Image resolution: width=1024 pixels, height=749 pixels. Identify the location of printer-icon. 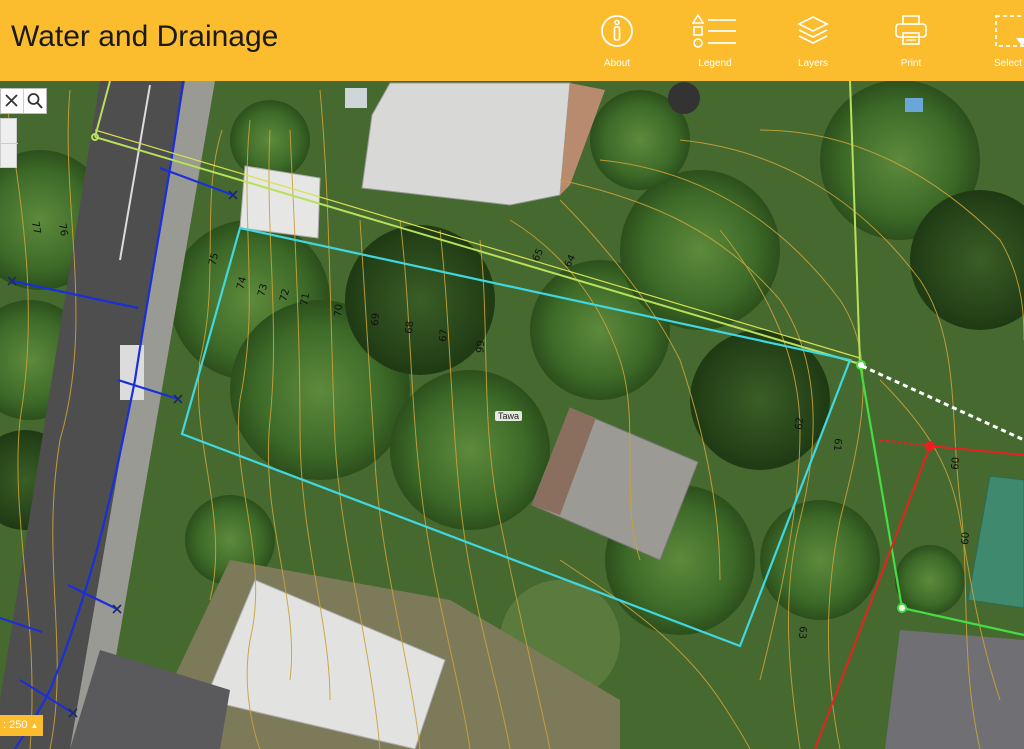
(911, 30).